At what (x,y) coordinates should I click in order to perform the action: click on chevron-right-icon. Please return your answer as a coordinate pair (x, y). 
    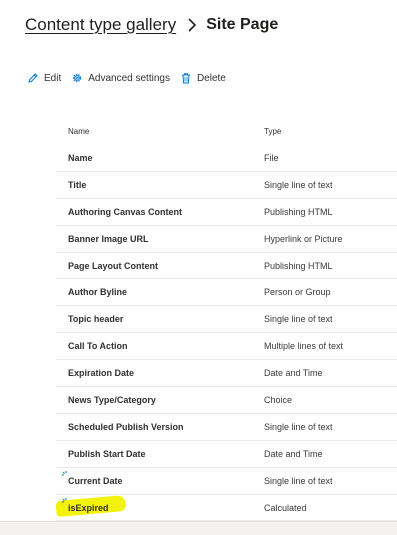
    Looking at the image, I should click on (192, 25).